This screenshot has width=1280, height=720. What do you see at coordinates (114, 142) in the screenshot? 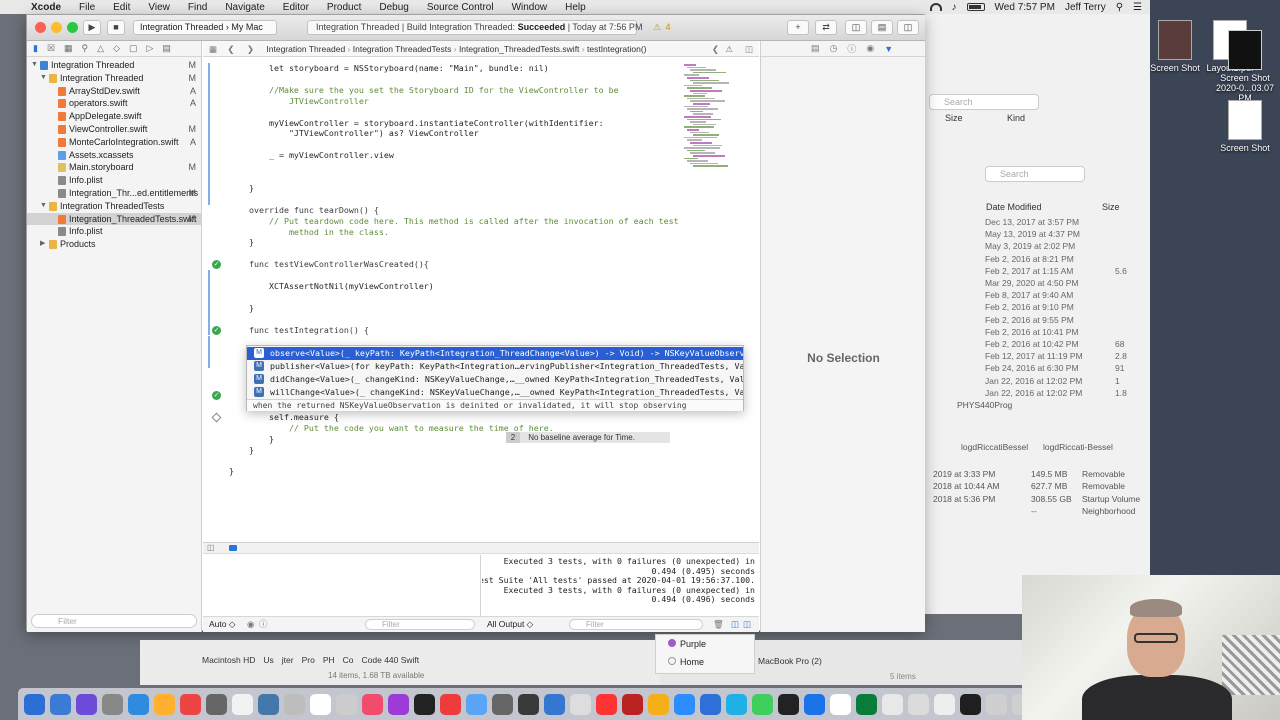
I see `navigator-item: MonteCarloIntegration.swift A` at bounding box center [114, 142].